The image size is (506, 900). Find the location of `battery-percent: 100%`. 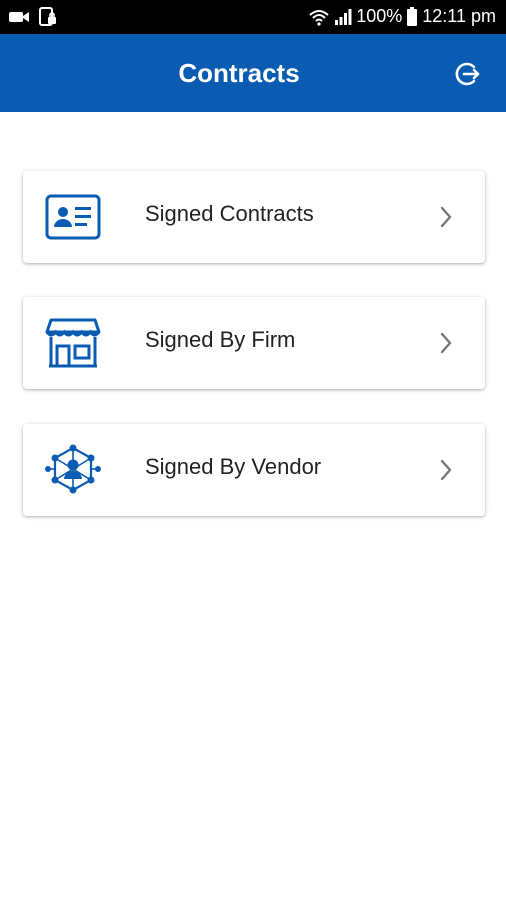

battery-percent: 100% is located at coordinates (379, 16).